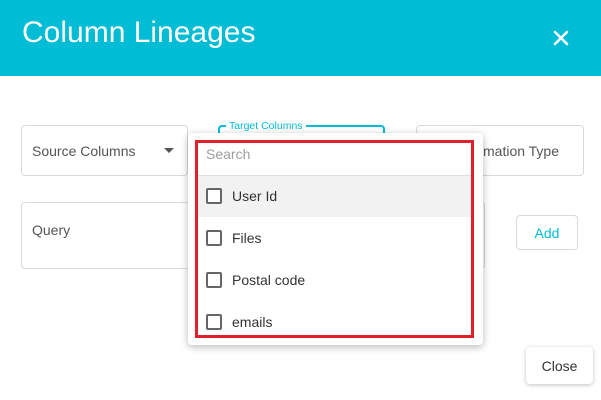 The height and width of the screenshot is (400, 601). I want to click on option-emails: emails, so click(334, 322).